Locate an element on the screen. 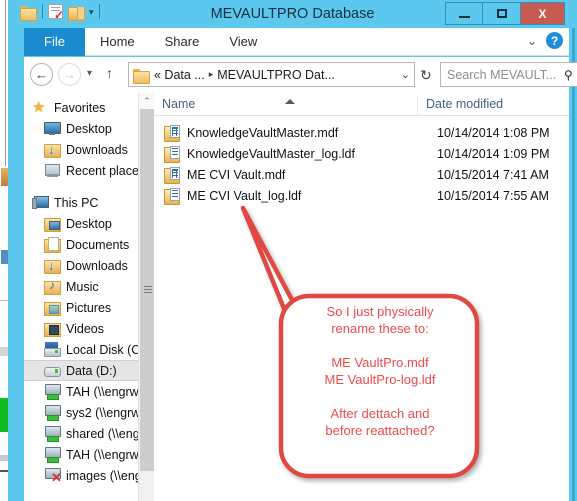 The height and width of the screenshot is (501, 577). music-folder-icon is located at coordinates (52, 286).